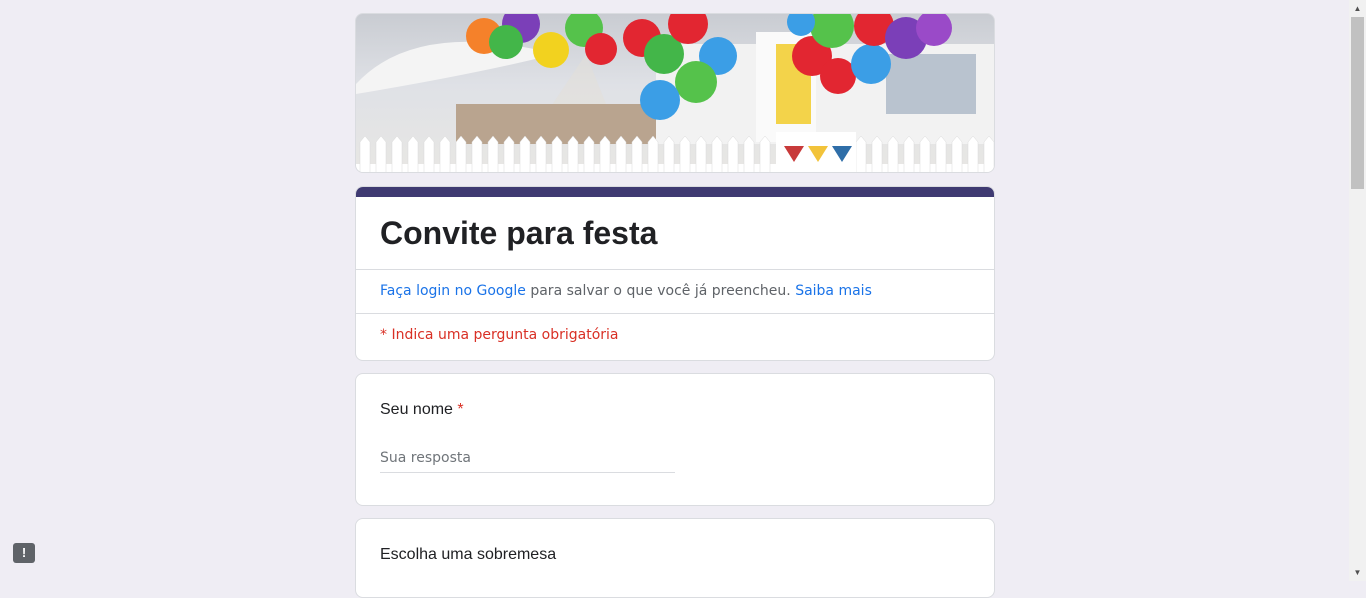  I want to click on google-login-link: Faça login no Google, so click(453, 291).